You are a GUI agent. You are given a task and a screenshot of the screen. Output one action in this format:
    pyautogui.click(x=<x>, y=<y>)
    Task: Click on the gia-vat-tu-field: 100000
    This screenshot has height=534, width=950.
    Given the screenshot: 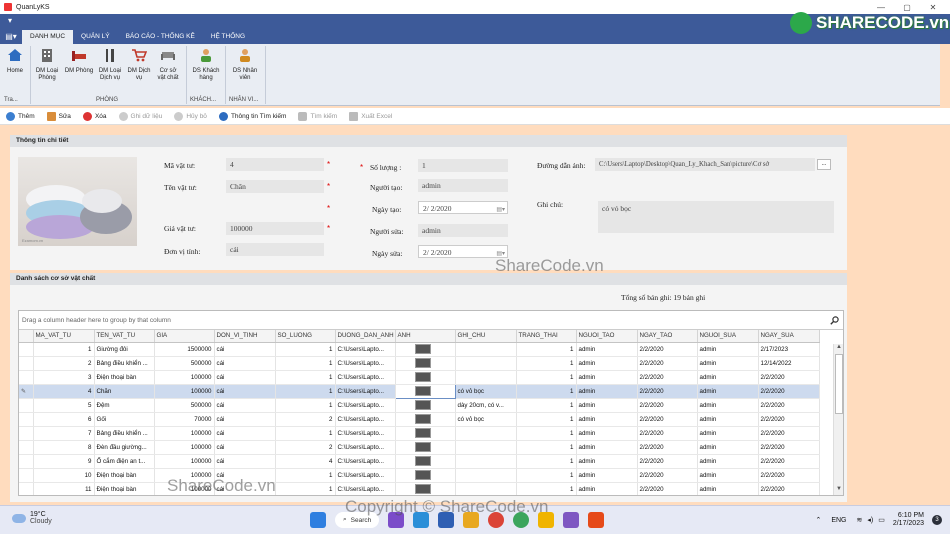 What is the action you would take?
    pyautogui.click(x=275, y=228)
    